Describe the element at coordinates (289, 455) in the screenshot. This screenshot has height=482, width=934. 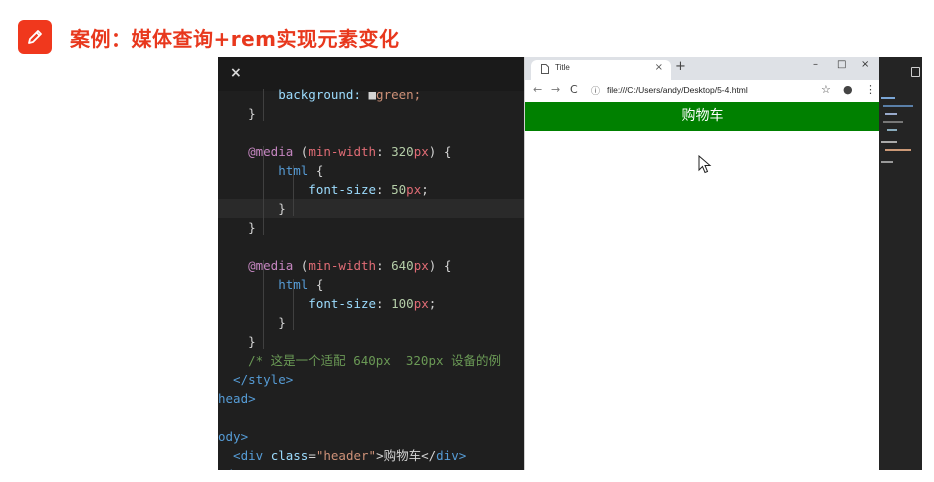
I see `code-token: class` at that location.